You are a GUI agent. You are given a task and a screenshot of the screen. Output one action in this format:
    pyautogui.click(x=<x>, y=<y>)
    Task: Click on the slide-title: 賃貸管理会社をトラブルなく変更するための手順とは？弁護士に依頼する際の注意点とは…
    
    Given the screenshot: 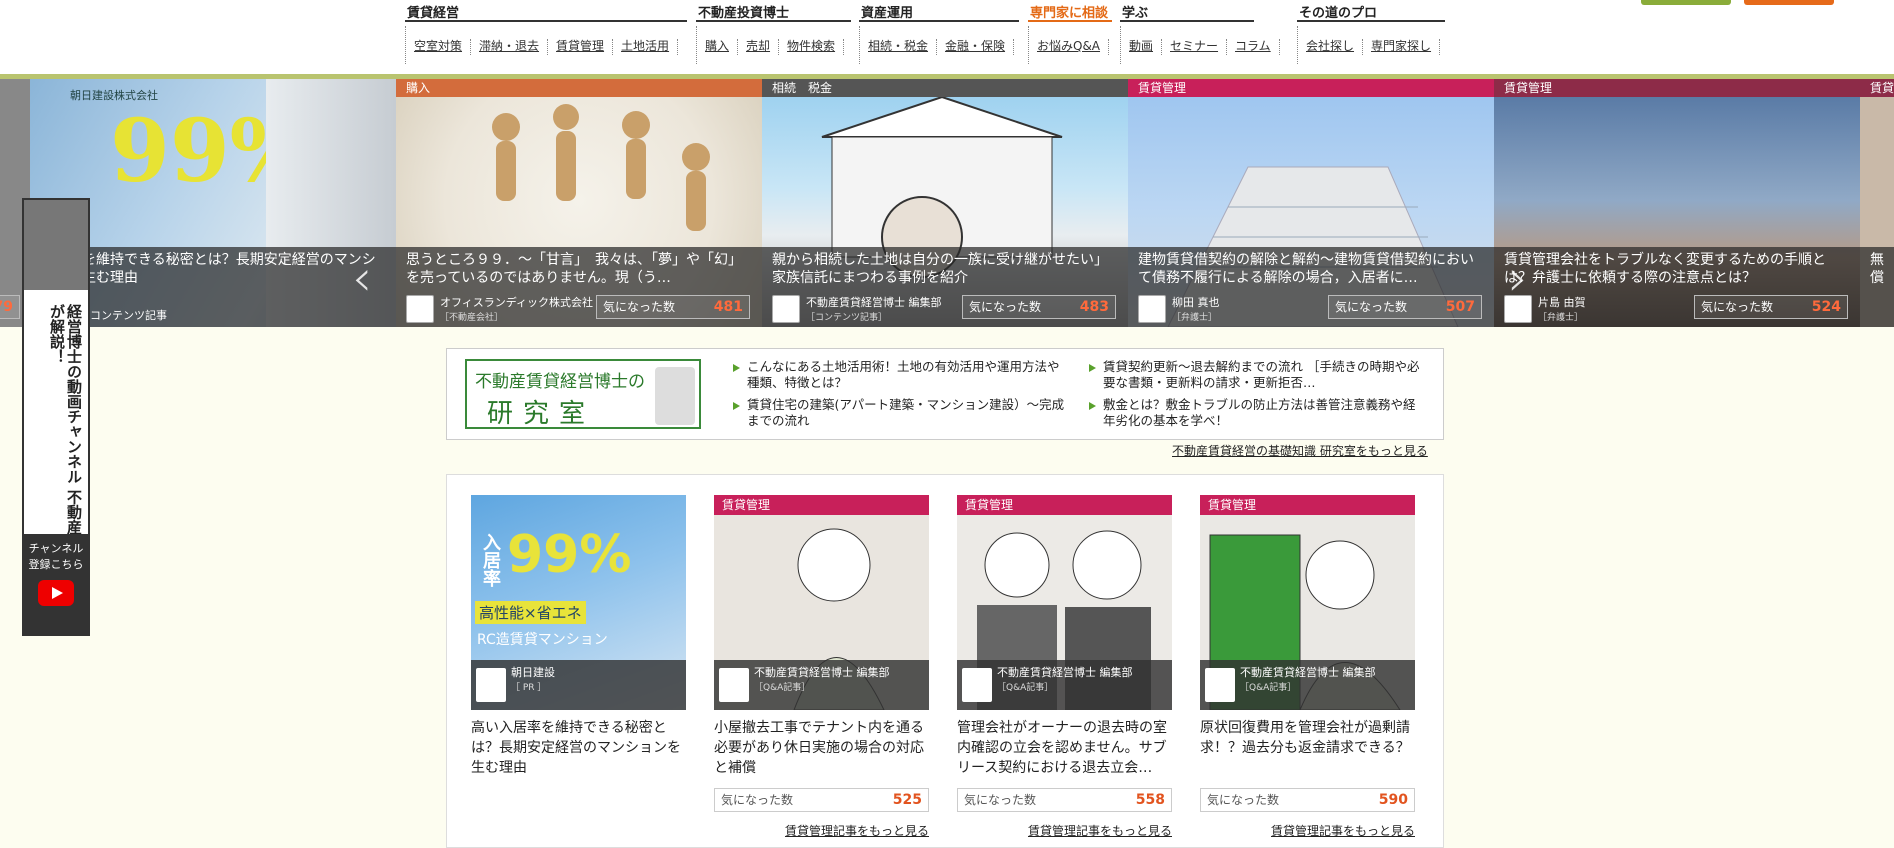 What is the action you would take?
    pyautogui.click(x=1677, y=269)
    